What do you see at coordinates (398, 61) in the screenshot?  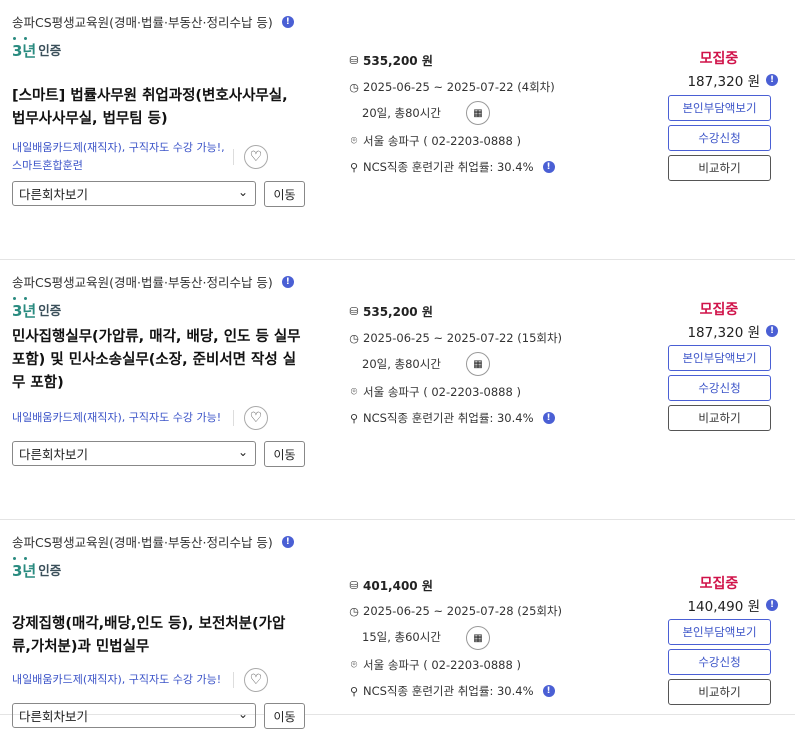 I see `tuition-price: 535,200 원` at bounding box center [398, 61].